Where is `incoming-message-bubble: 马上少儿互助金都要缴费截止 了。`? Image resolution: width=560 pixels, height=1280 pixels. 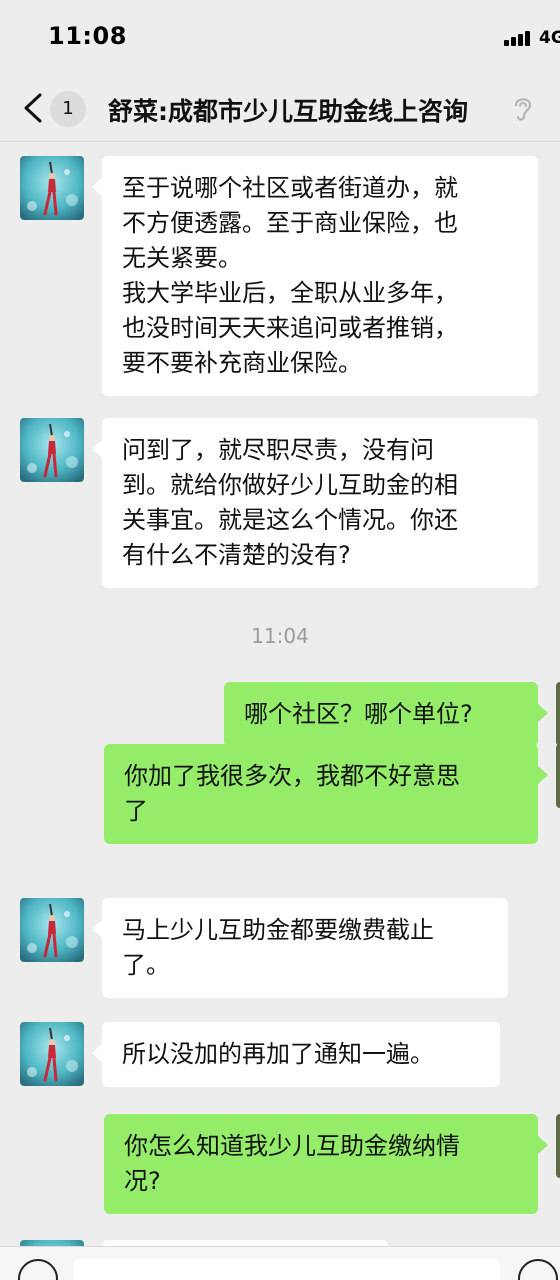 incoming-message-bubble: 马上少儿互助金都要缴费截止 了。 is located at coordinates (300, 948).